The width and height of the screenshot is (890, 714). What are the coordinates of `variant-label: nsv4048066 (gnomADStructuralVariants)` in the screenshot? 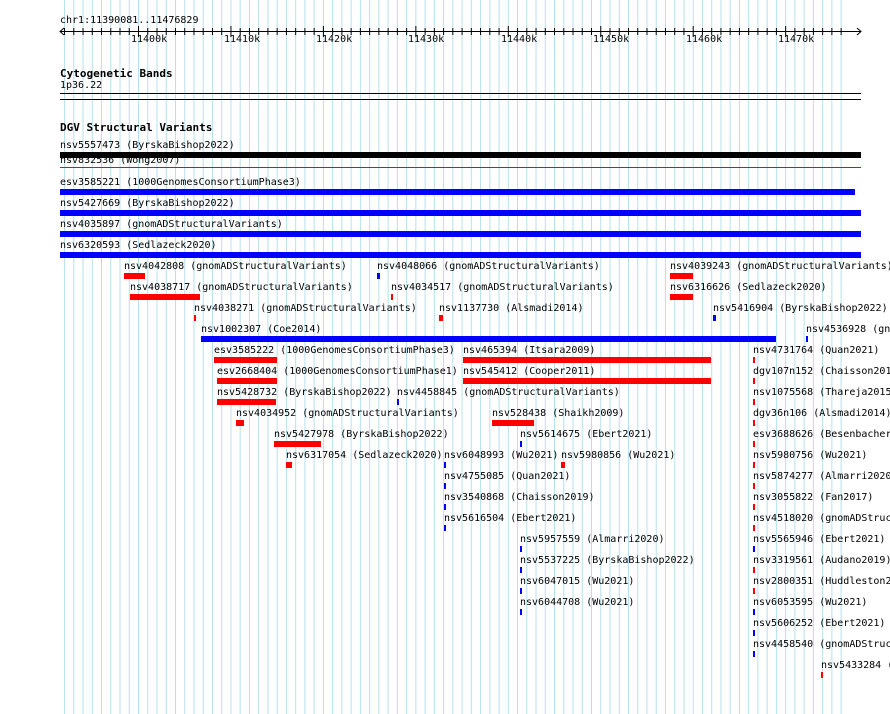 It's located at (488, 267).